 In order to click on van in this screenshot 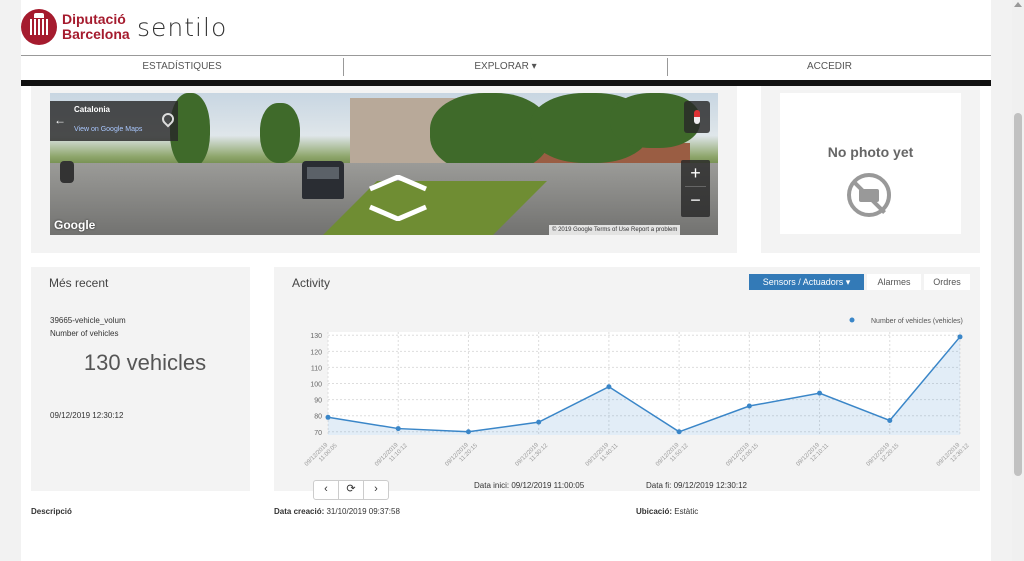, I will do `click(323, 180)`.